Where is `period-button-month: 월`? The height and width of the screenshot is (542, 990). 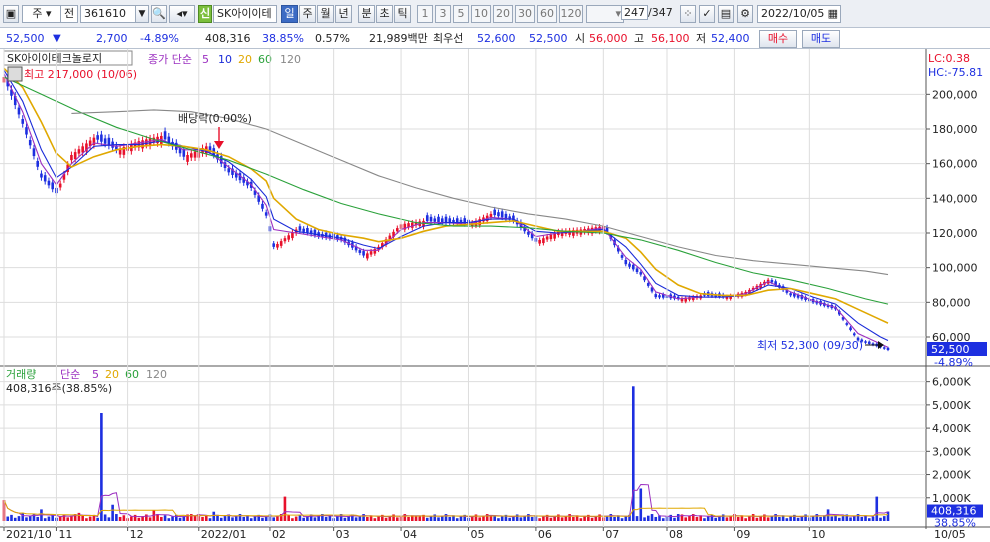
period-button-month: 월 is located at coordinates (325, 14).